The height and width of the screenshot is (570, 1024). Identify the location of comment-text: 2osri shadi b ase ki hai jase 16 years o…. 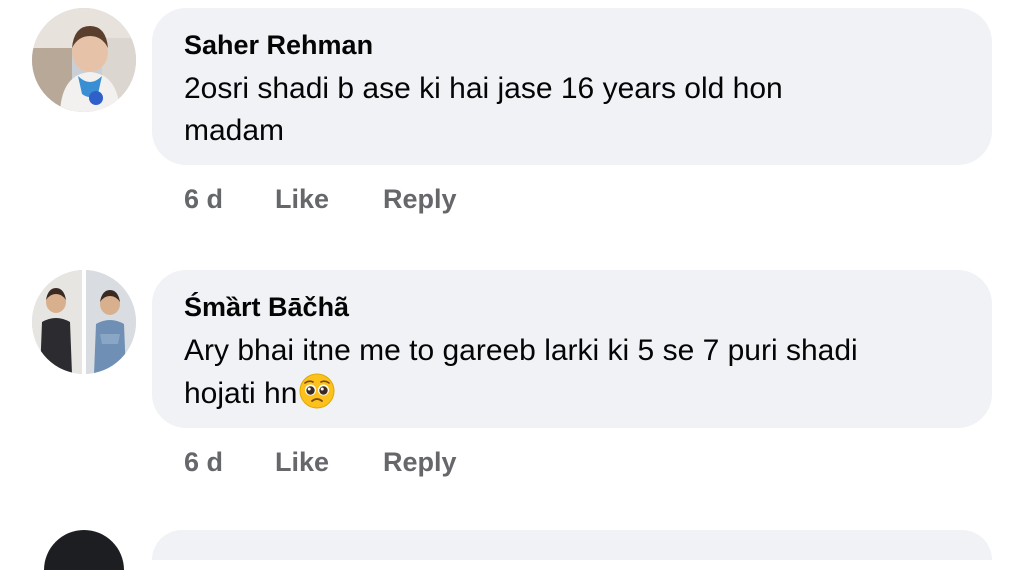
(572, 110).